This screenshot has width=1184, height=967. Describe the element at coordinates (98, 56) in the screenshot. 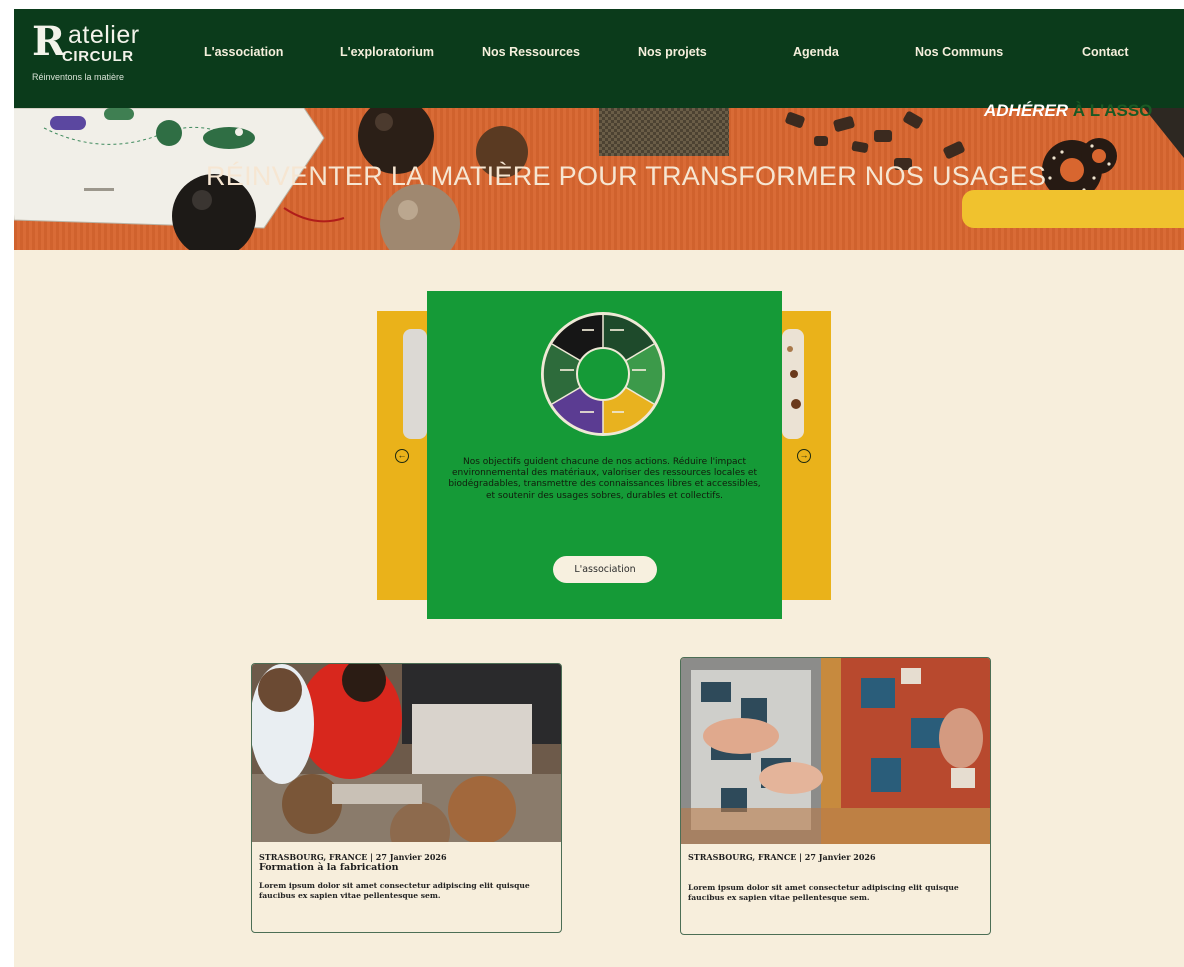

I see `logo-line-2: CIRCULR` at that location.